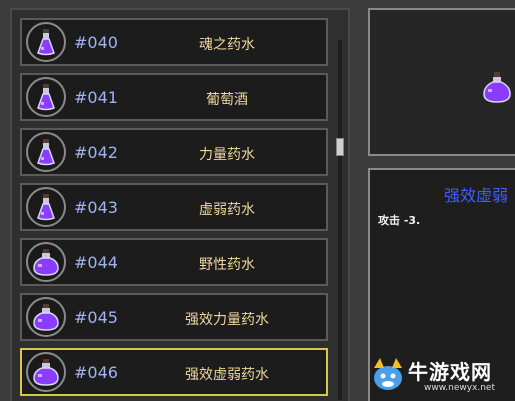 Image resolution: width=515 pixels, height=401 pixels. I want to click on potion-name: 力量药水, so click(227, 155).